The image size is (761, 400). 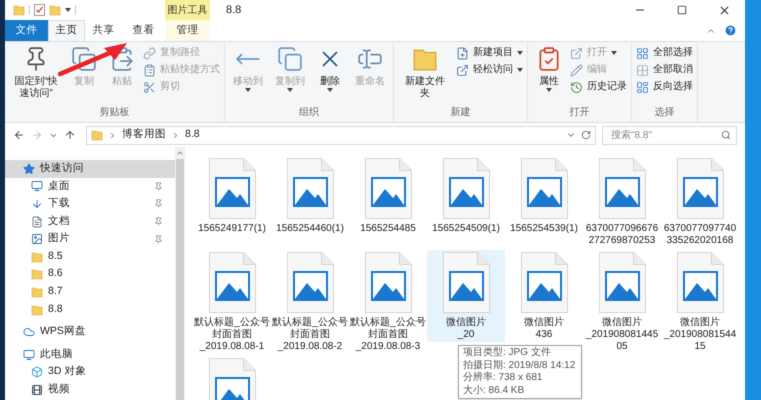 I want to click on file-item: 默认标题_公众号 封面首图 _2019.08.08-3, so click(x=388, y=302).